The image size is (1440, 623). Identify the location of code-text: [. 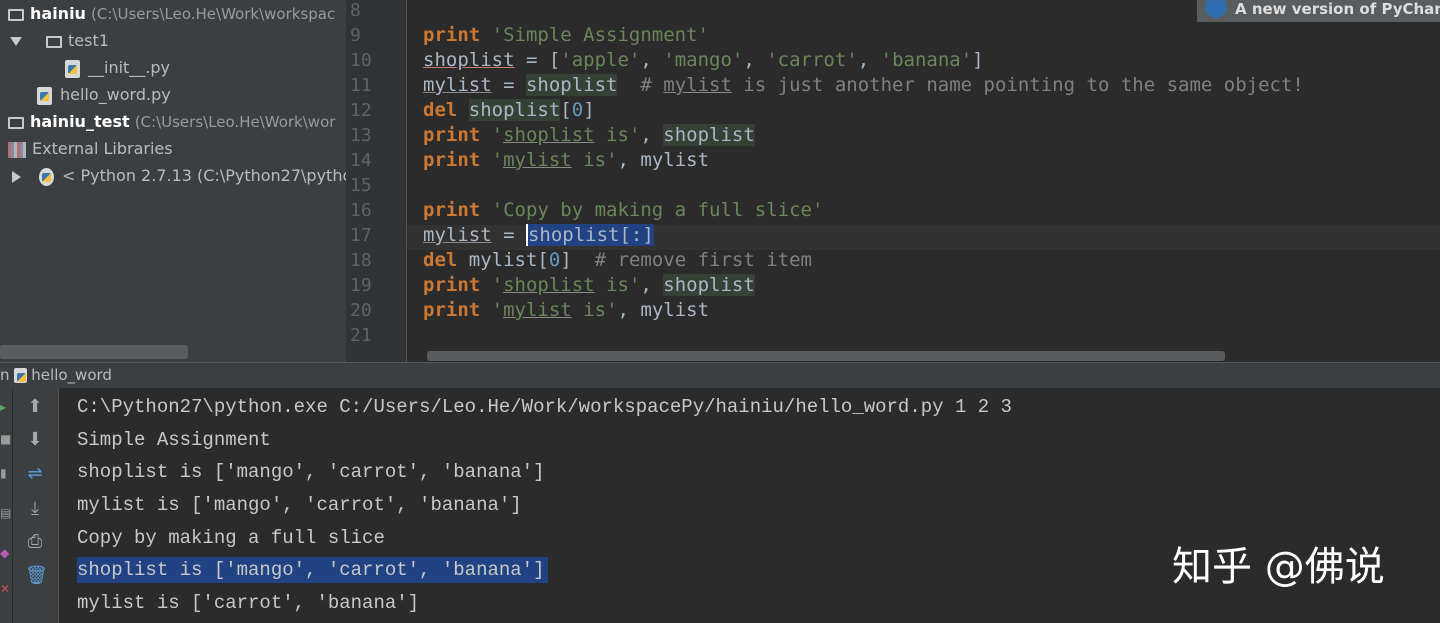
(566, 110).